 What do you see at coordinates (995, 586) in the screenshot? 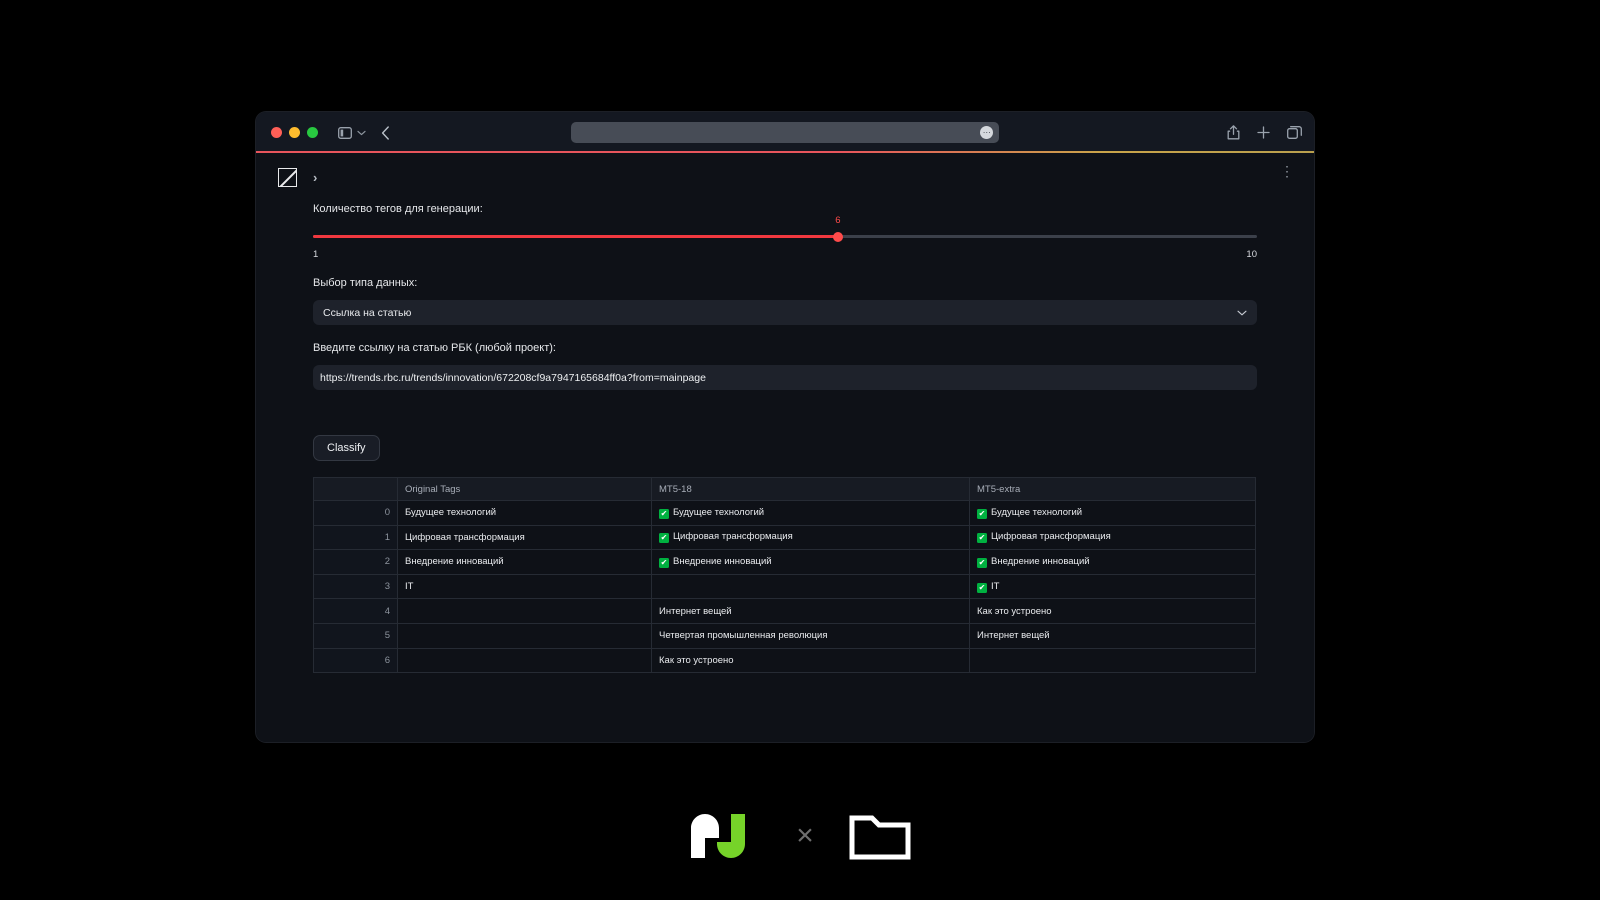
I see `cell-text: IT` at bounding box center [995, 586].